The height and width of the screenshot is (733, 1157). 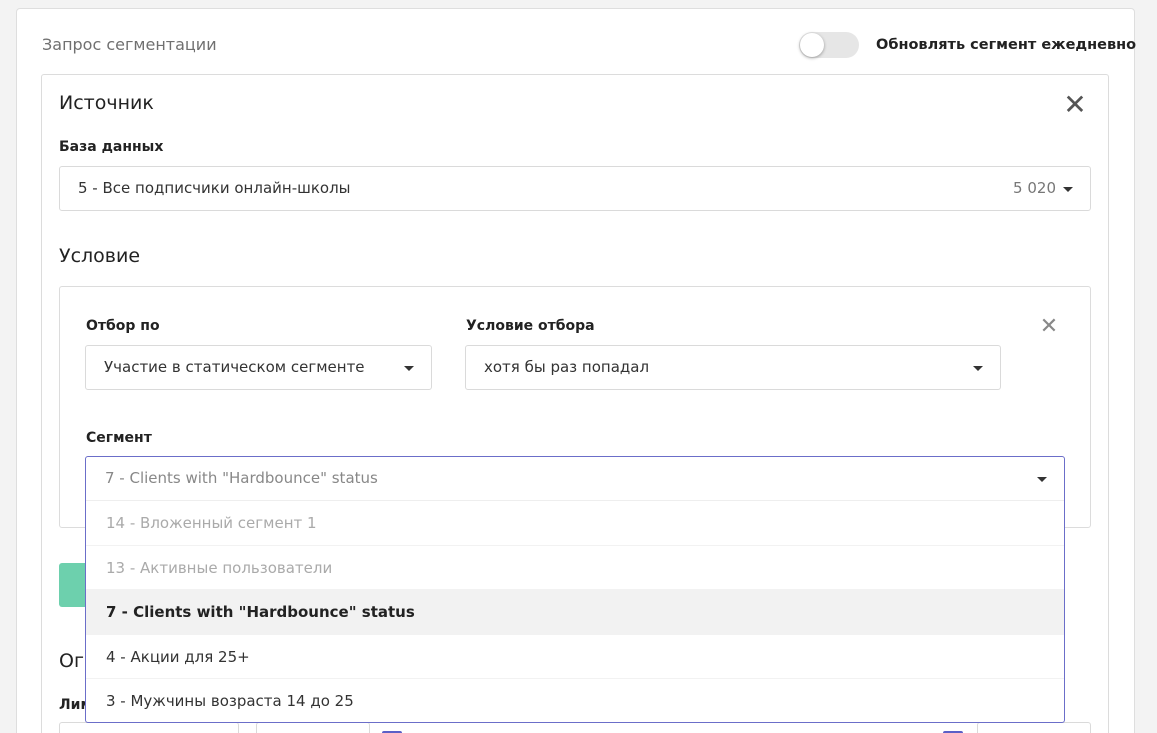 I want to click on filter-condition-value: хотя бы раз попадал, so click(x=567, y=367).